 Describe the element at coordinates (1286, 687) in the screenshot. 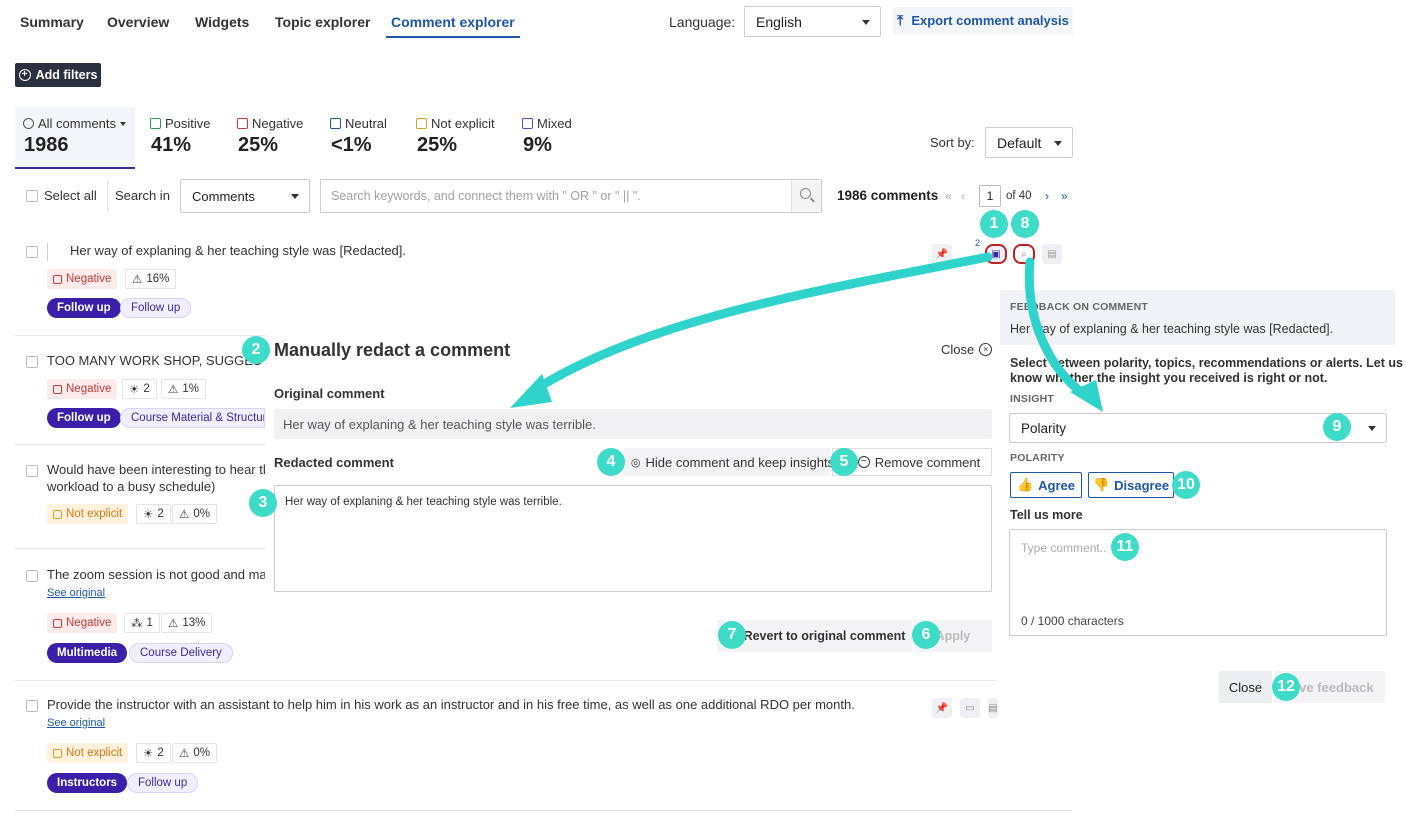

I see `step-badge-12: 12` at that location.